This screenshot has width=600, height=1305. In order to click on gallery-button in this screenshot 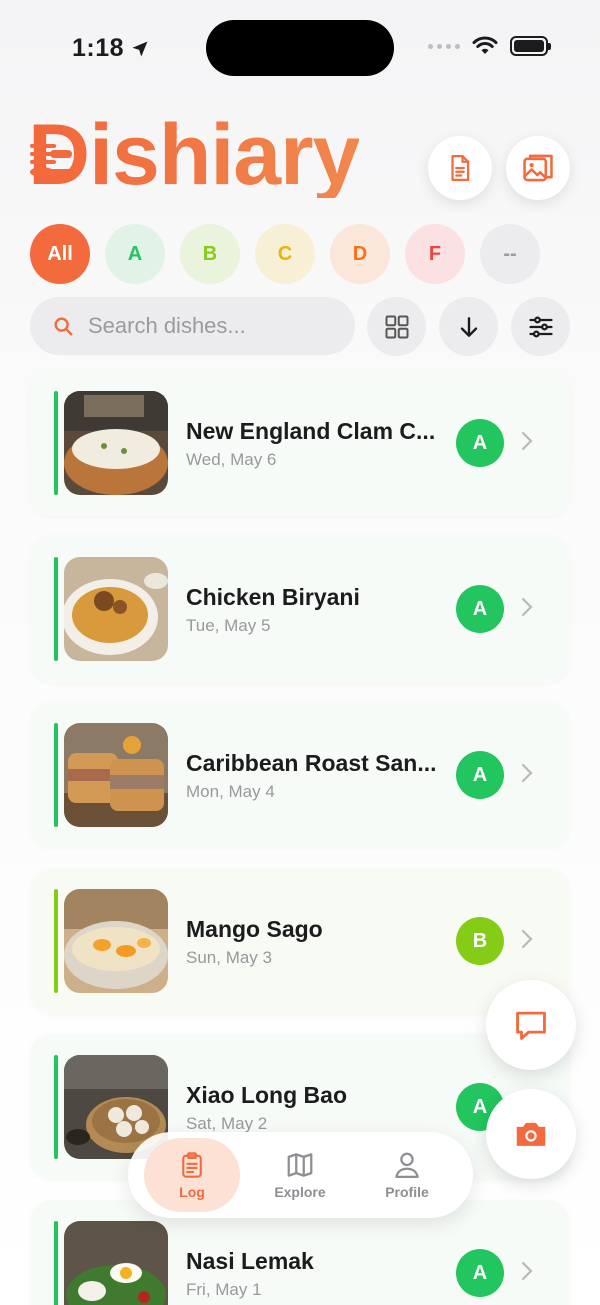, I will do `click(538, 168)`.